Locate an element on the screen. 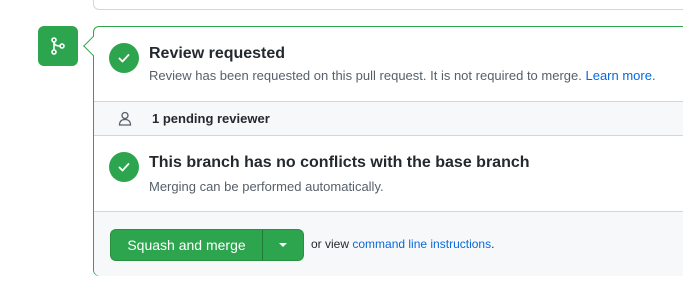 The image size is (683, 289). caret-down-icon is located at coordinates (283, 245).